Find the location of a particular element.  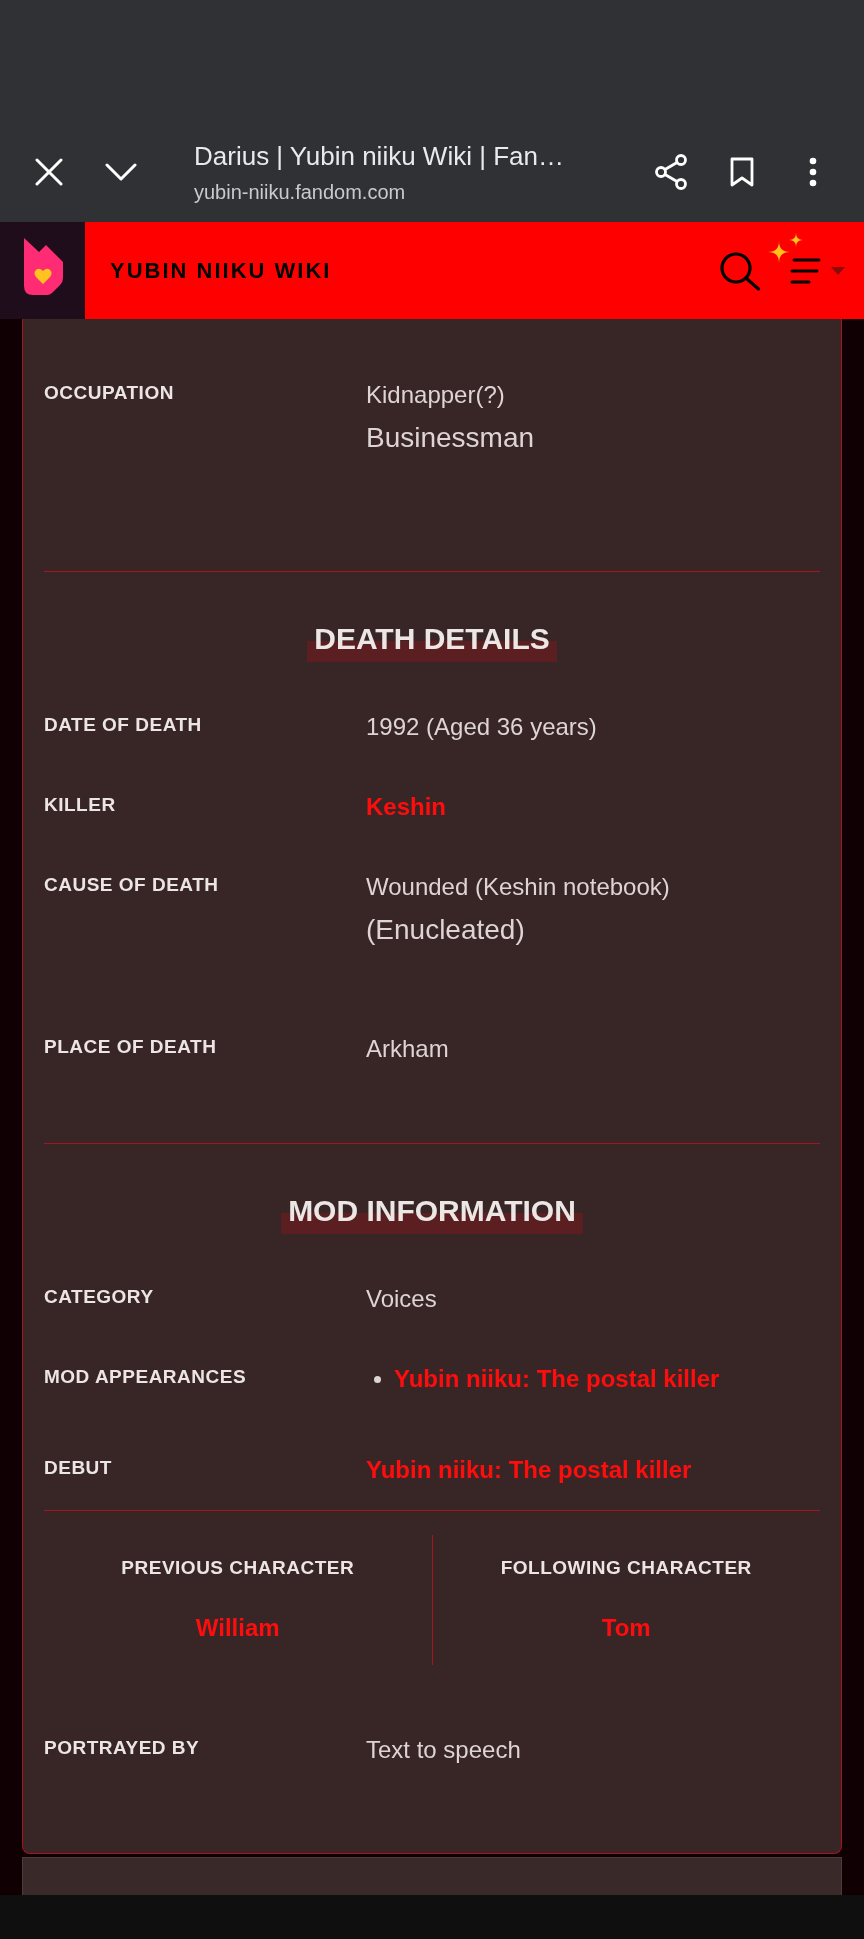

wiki-link: William is located at coordinates (237, 1628).